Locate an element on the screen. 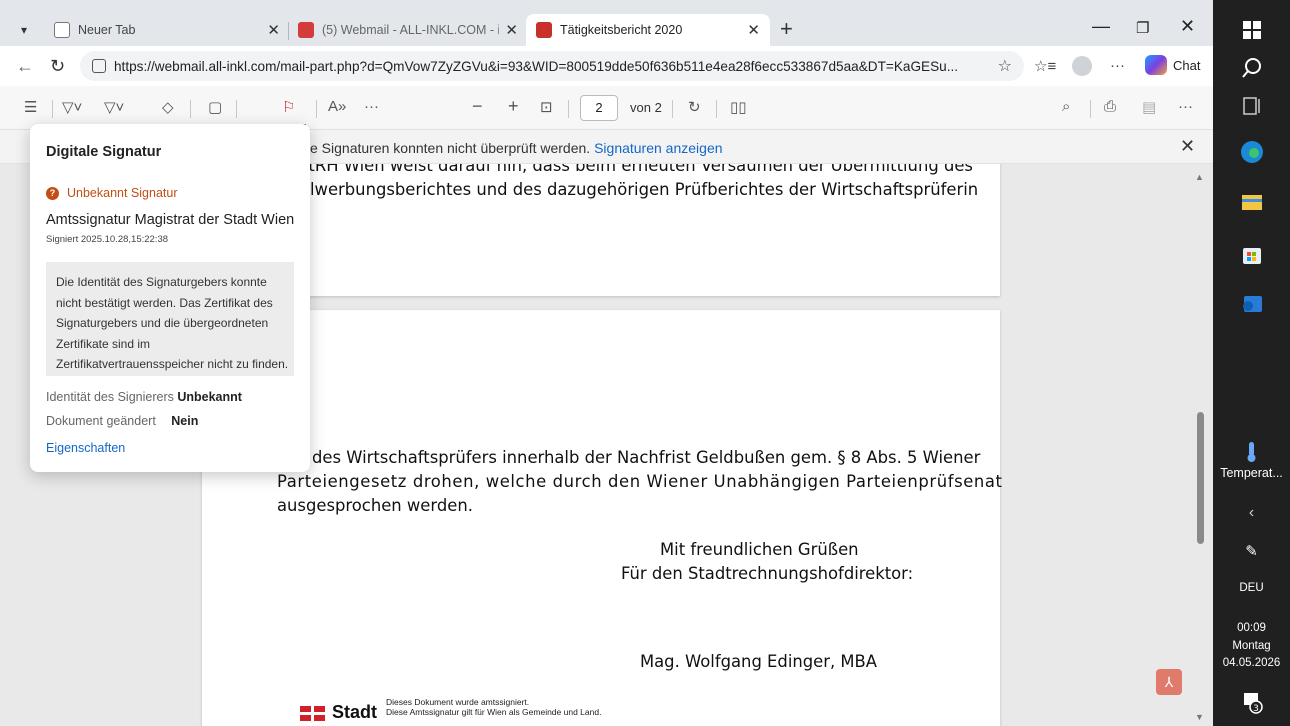 This screenshot has width=1290, height=726. save-icon: ▤ is located at coordinates (1149, 107).